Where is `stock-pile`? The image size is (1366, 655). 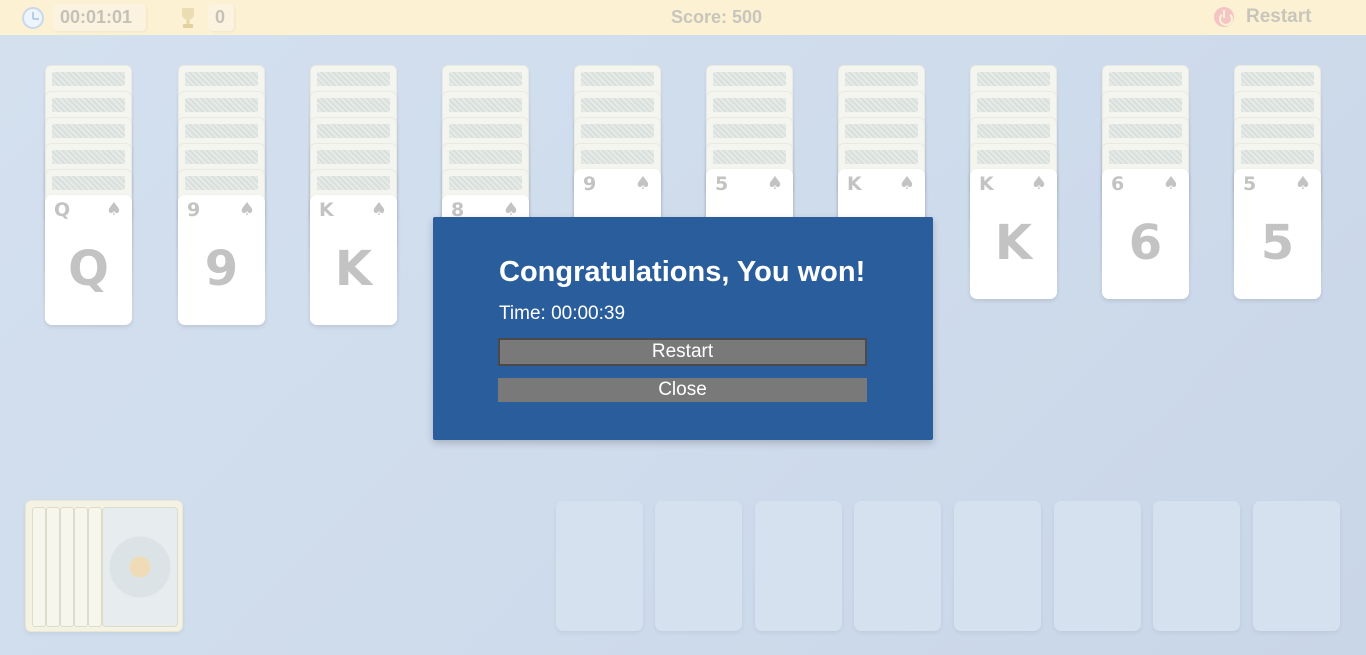 stock-pile is located at coordinates (104, 566).